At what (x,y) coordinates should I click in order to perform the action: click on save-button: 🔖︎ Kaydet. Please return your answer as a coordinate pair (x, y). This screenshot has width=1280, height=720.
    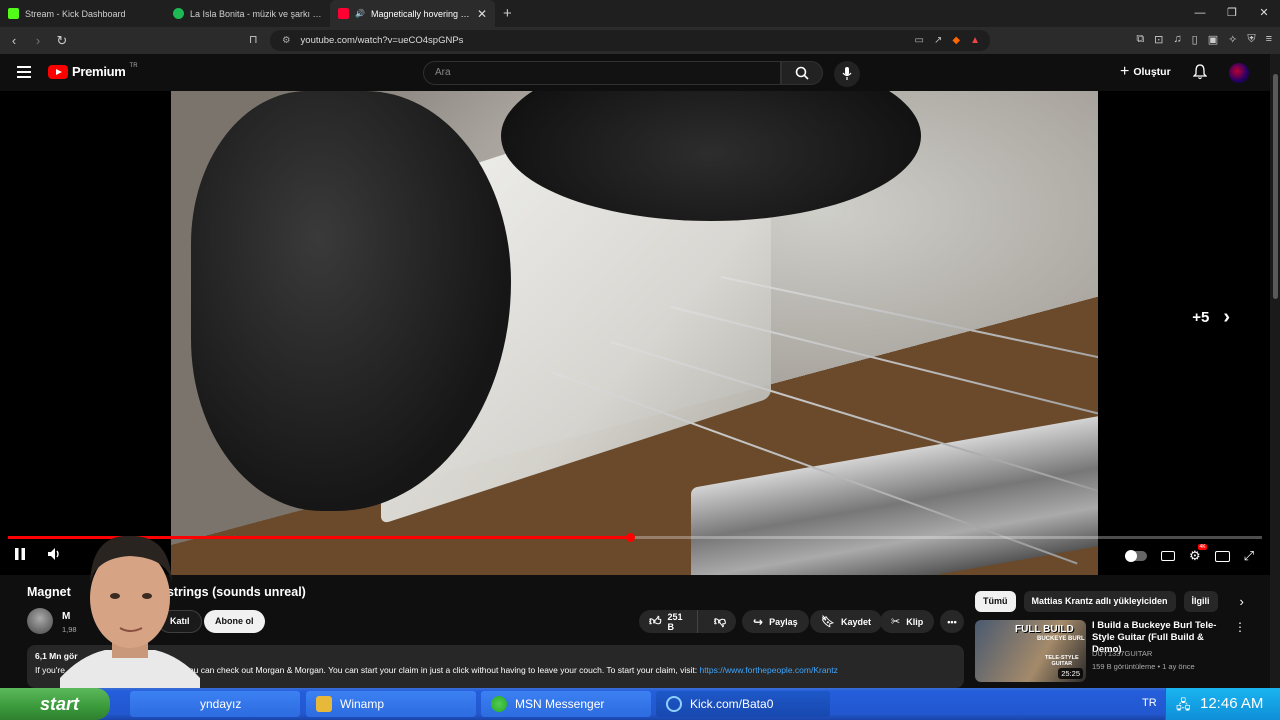
    Looking at the image, I should click on (846, 621).